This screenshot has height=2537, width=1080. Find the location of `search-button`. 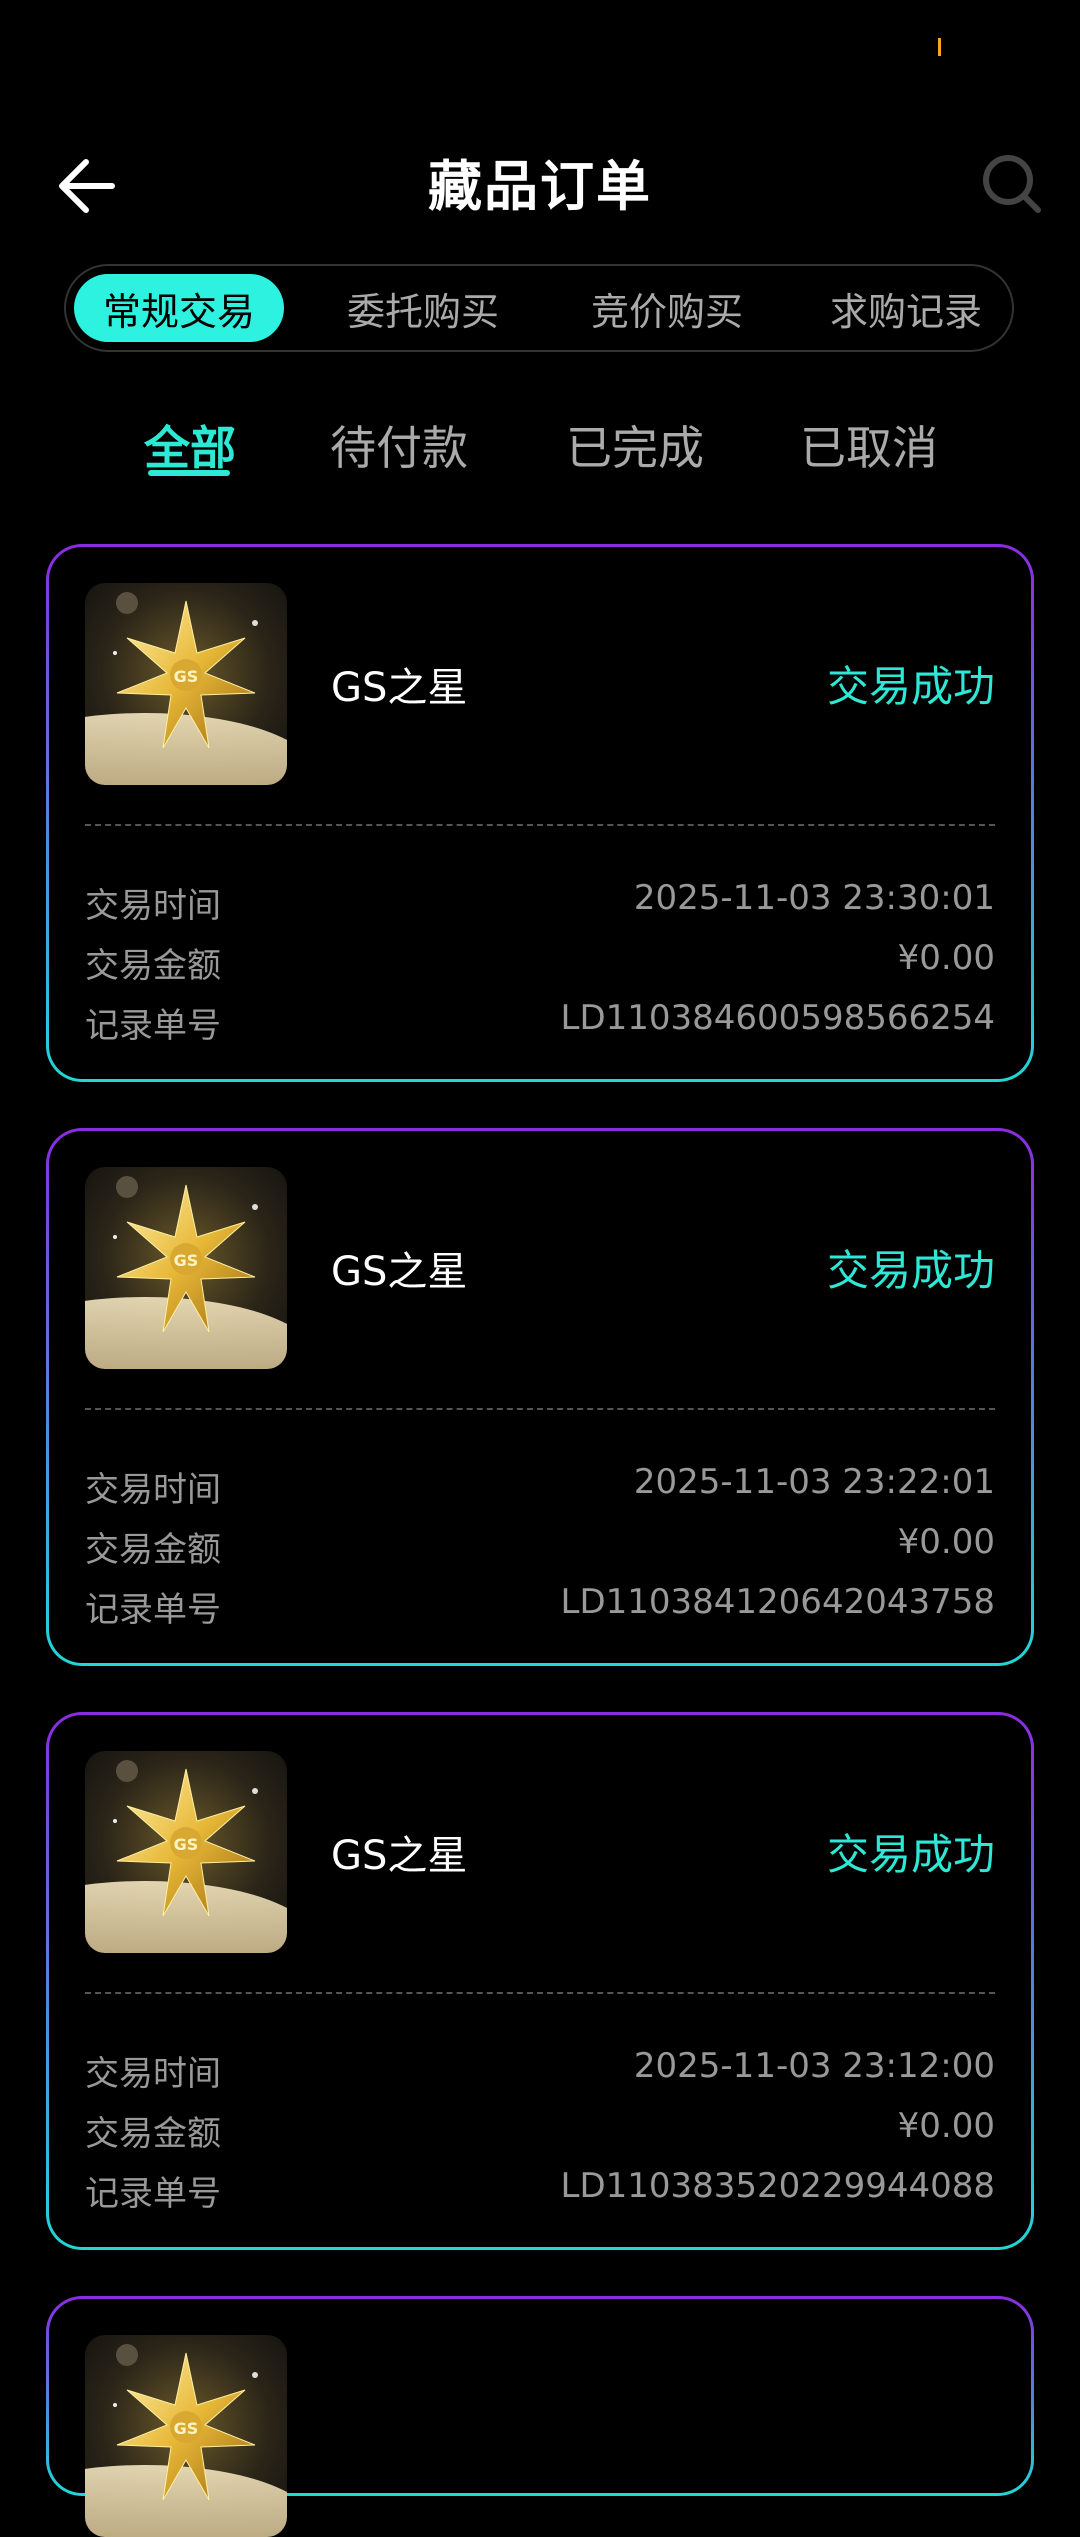

search-button is located at coordinates (1012, 184).